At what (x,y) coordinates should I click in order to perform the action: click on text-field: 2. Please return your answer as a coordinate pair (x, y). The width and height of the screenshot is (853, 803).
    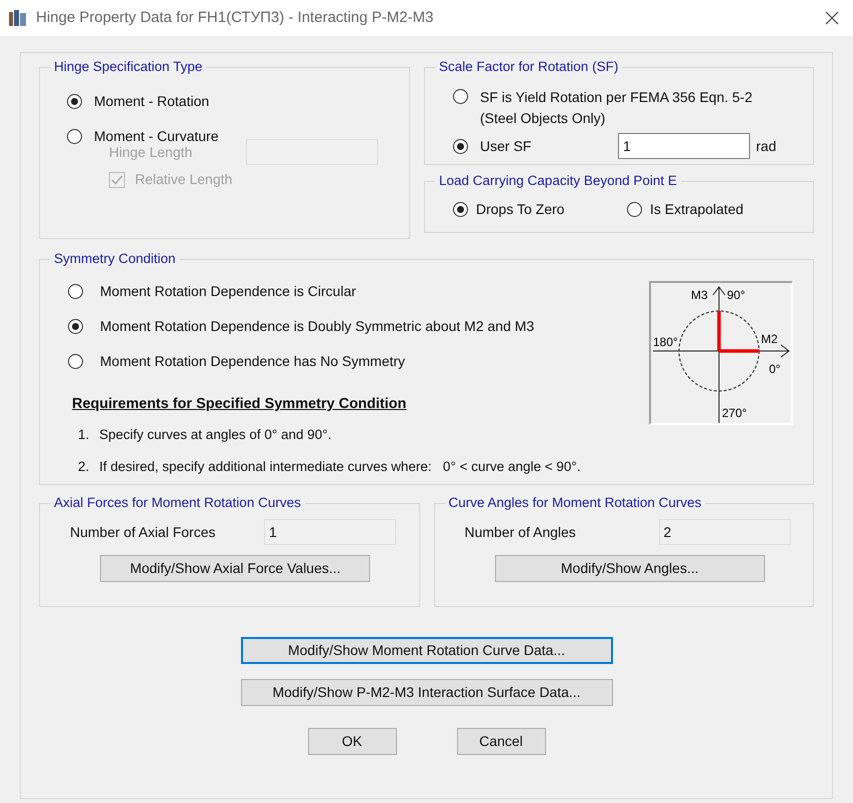
    Looking at the image, I should click on (724, 532).